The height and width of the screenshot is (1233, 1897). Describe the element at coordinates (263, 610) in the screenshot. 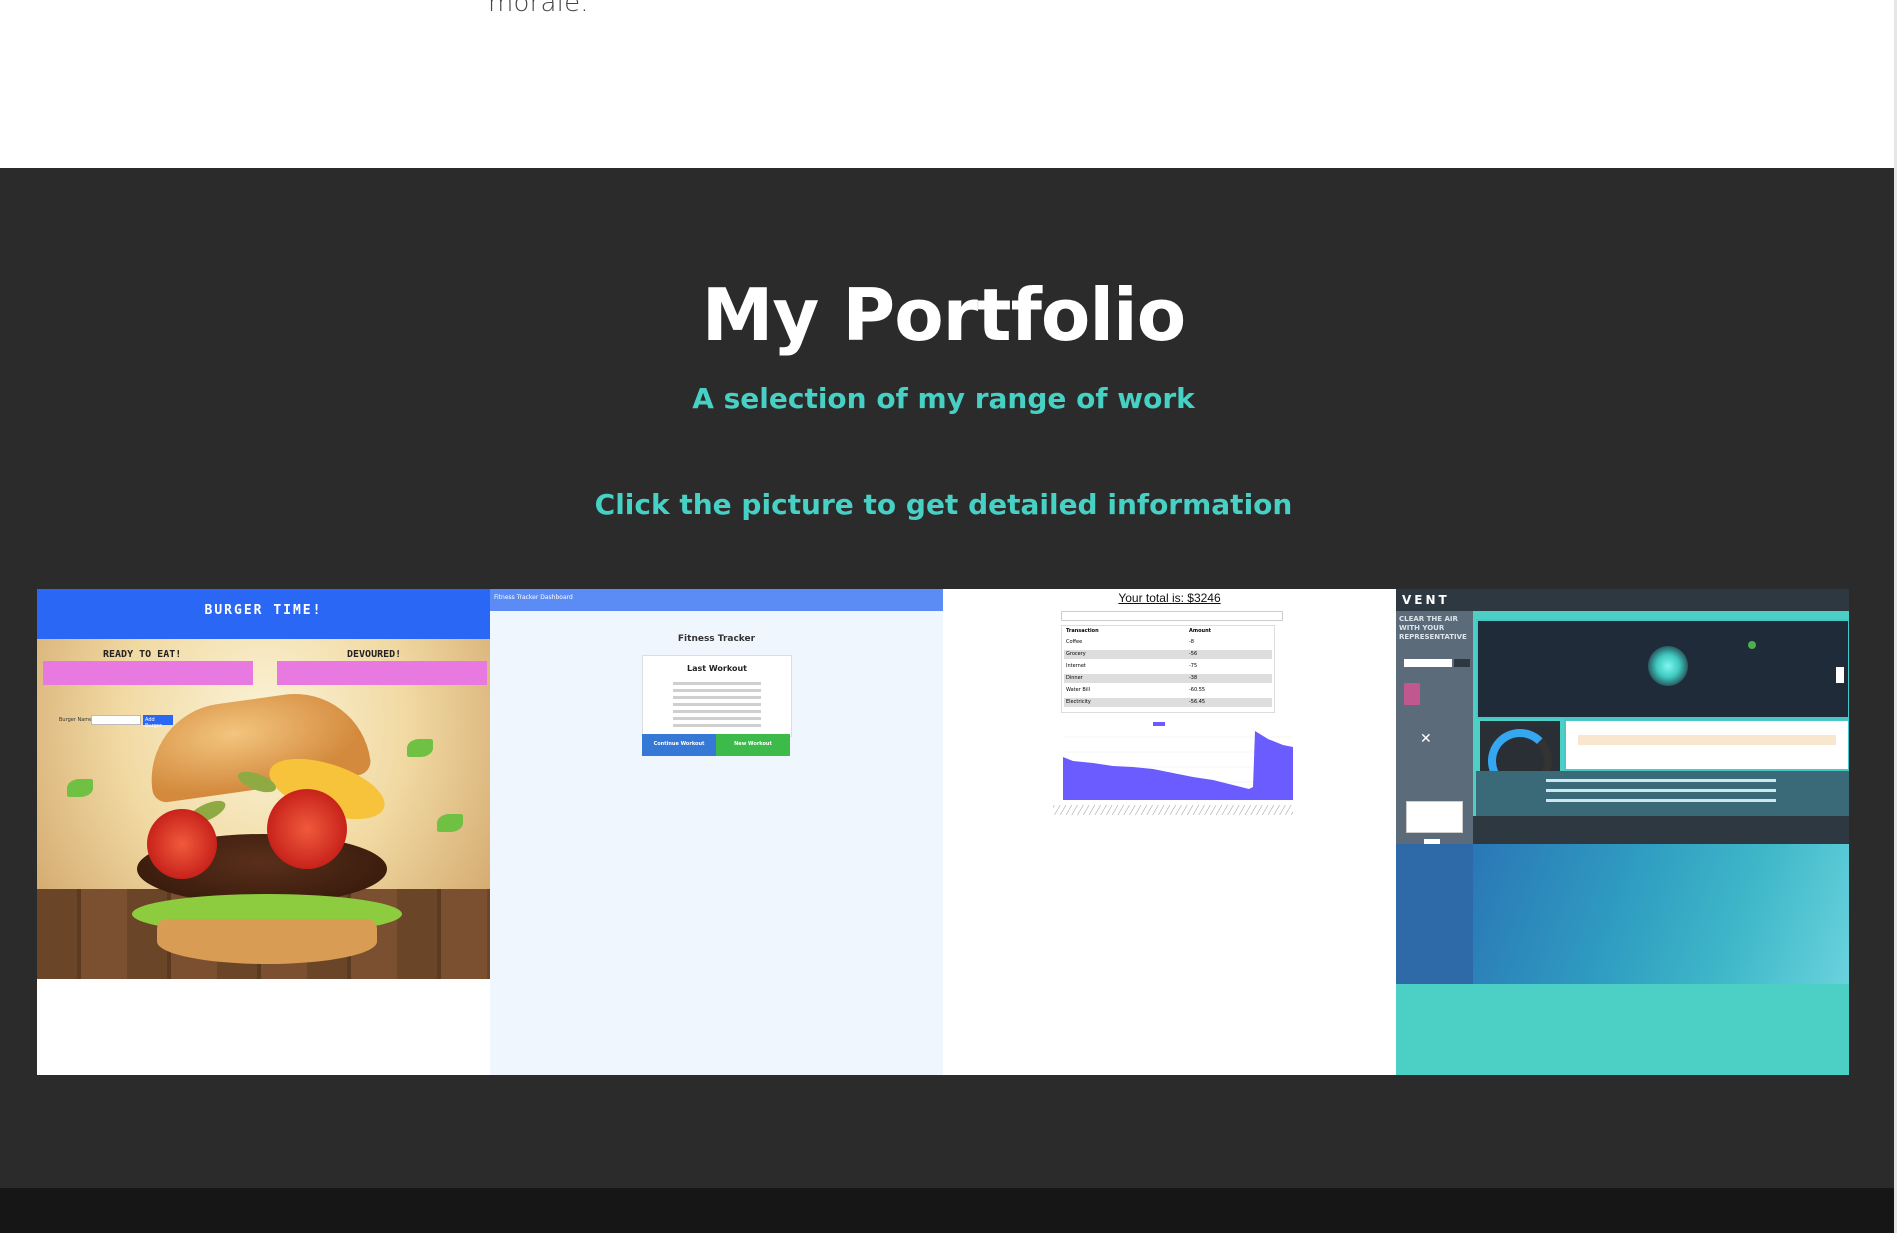

I see `burger-banner-title: BURGER TIME!` at that location.